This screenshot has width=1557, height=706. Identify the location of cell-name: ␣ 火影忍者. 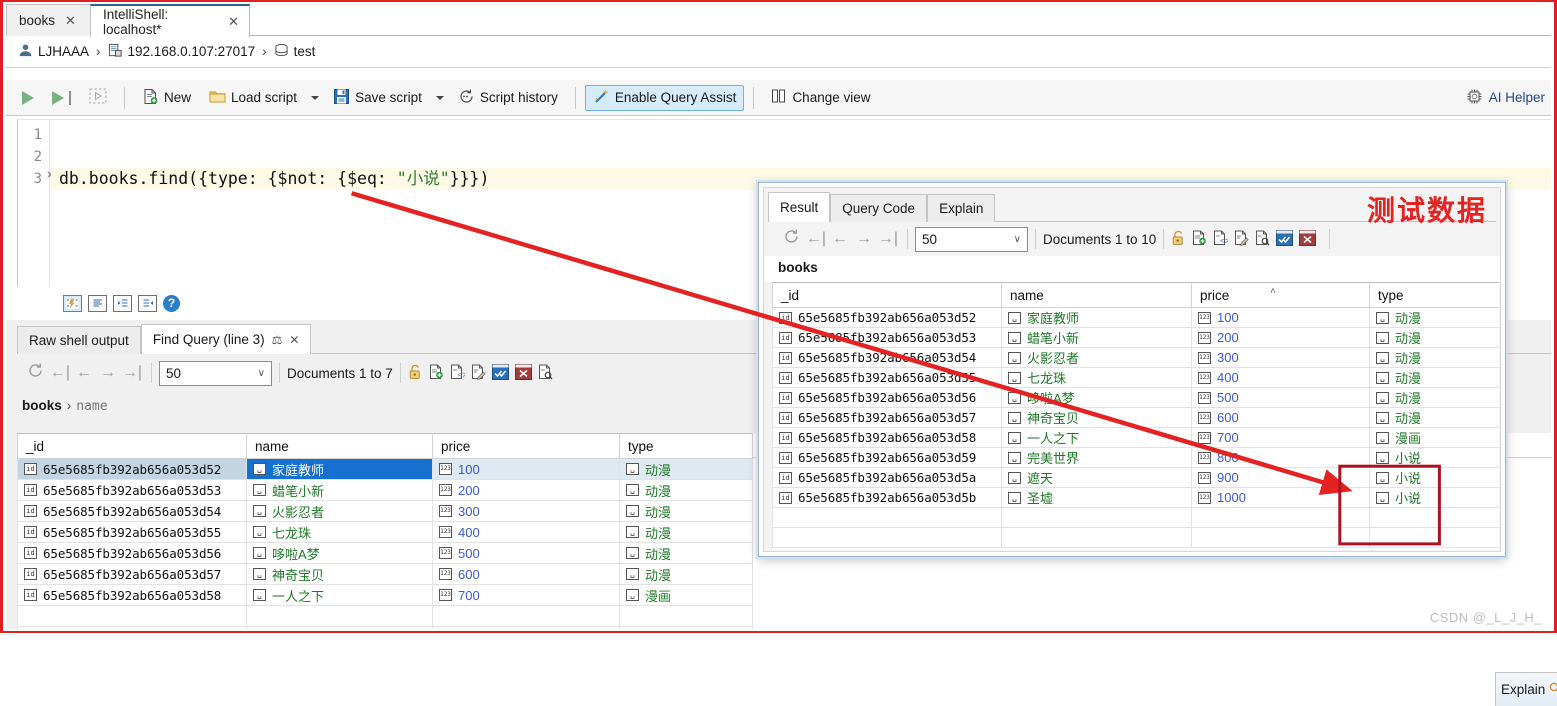
(1096, 357).